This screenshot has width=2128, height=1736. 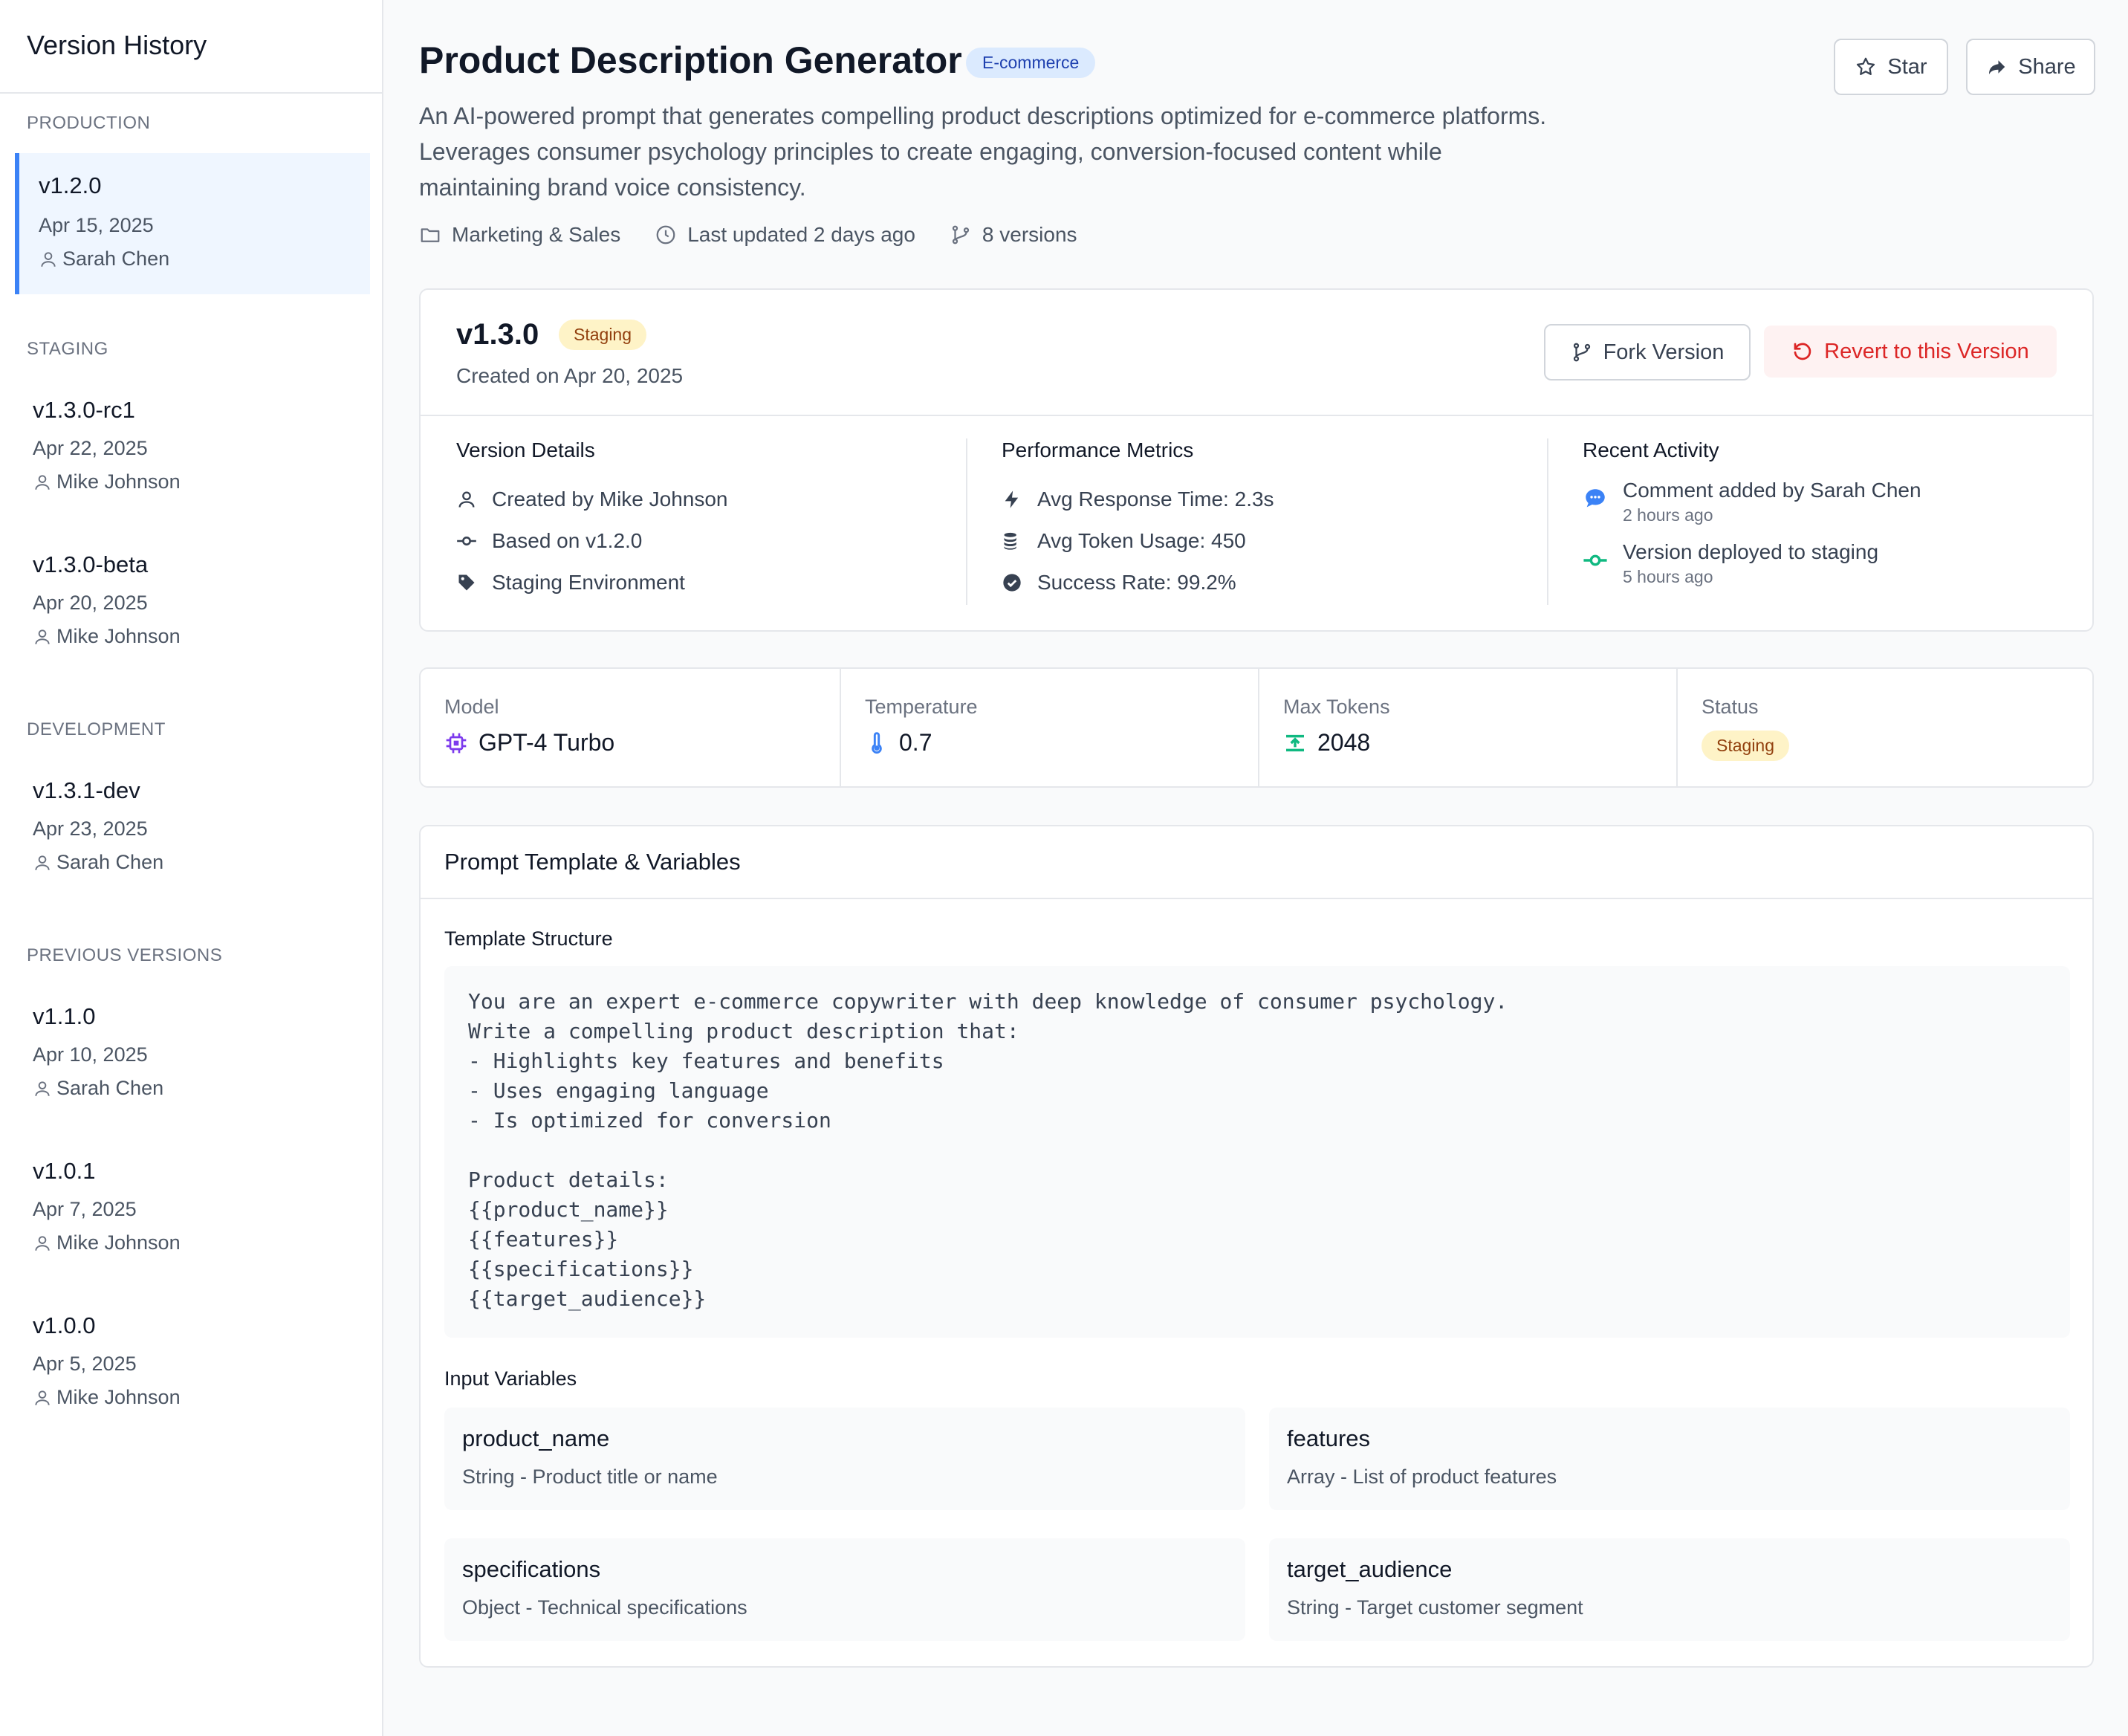 I want to click on activity-title: Comment added by Sarah Chen, so click(x=1772, y=490).